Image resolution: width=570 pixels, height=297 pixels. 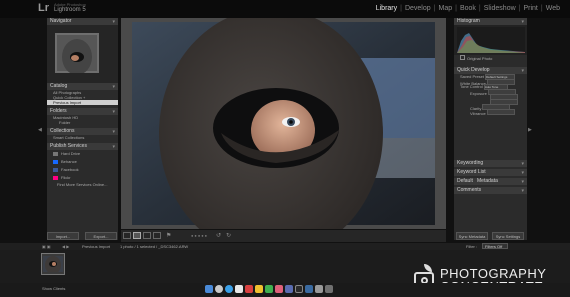 What do you see at coordinates (472, 246) in the screenshot?
I see `filter-label: Filter :` at bounding box center [472, 246].